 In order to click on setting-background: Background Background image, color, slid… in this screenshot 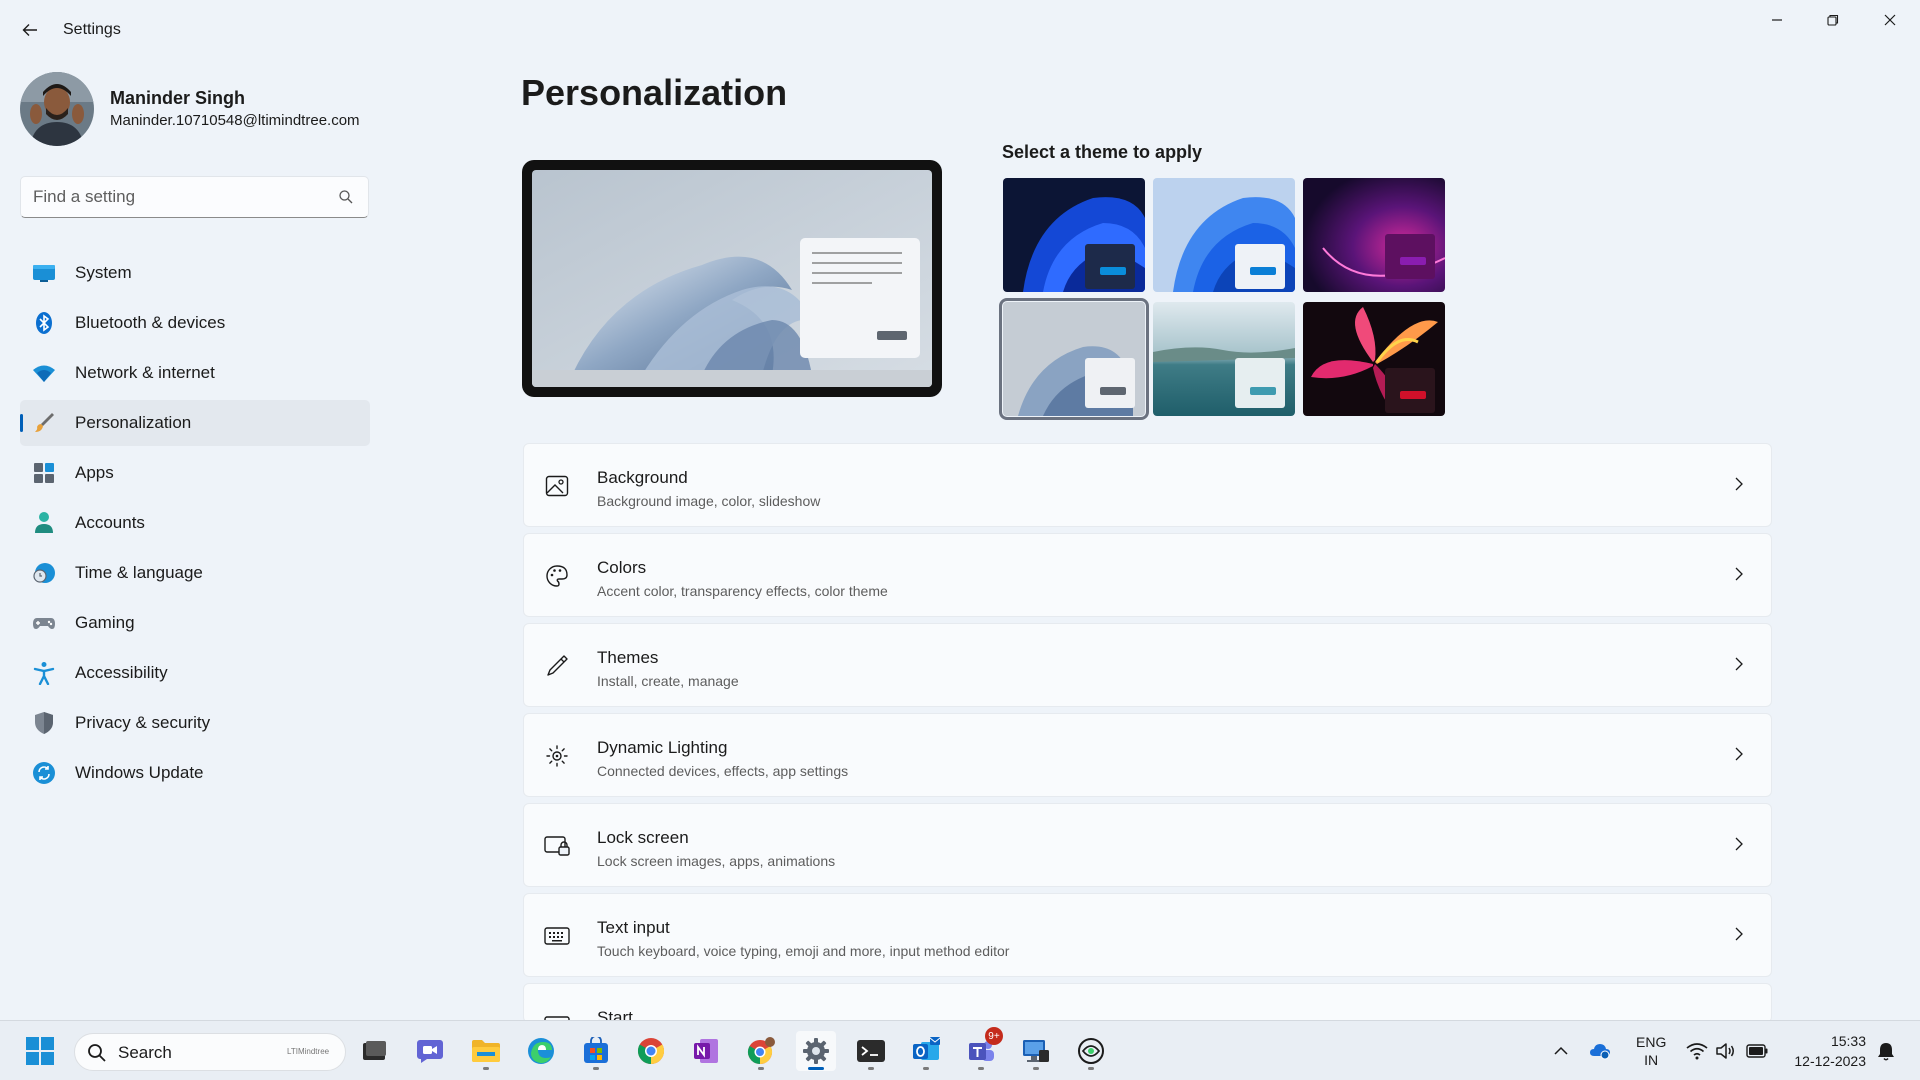, I will do `click(1147, 485)`.